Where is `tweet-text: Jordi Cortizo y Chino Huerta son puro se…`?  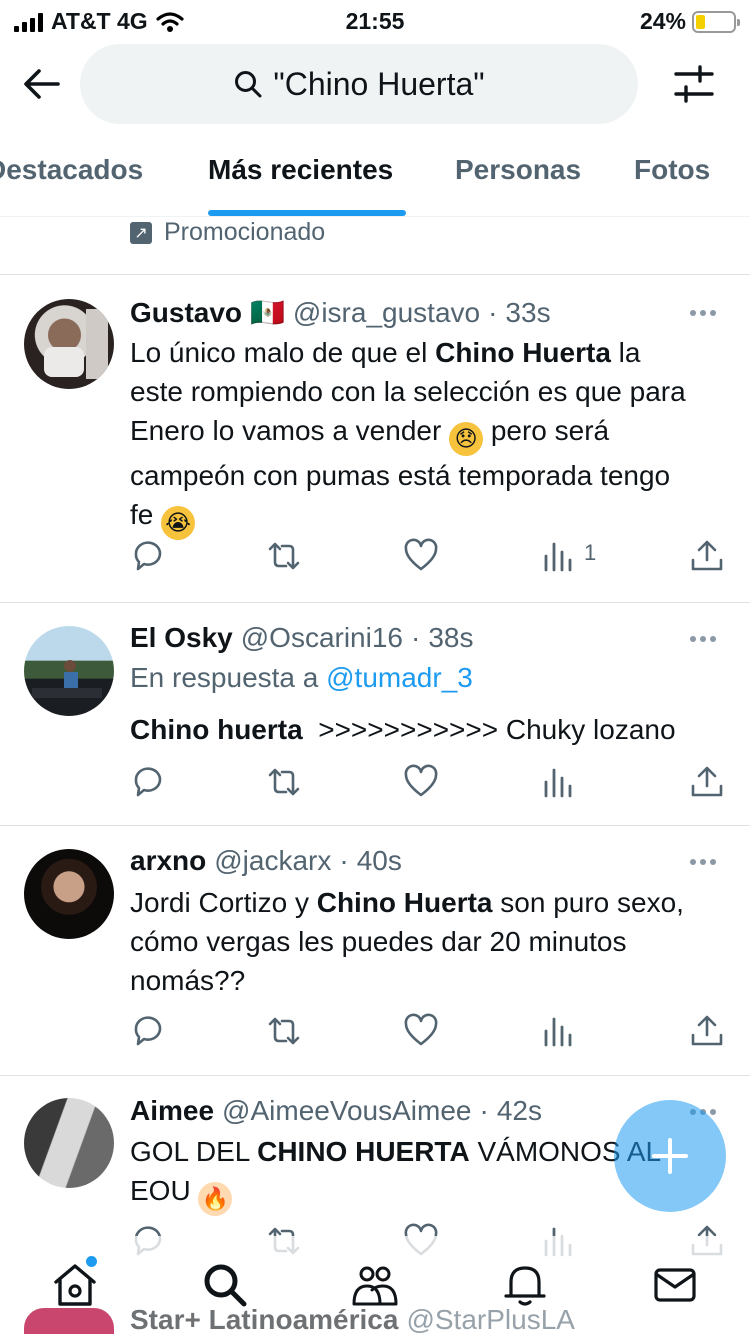
tweet-text: Jordi Cortizo y Chino Huerta son puro se… is located at coordinates (407, 941).